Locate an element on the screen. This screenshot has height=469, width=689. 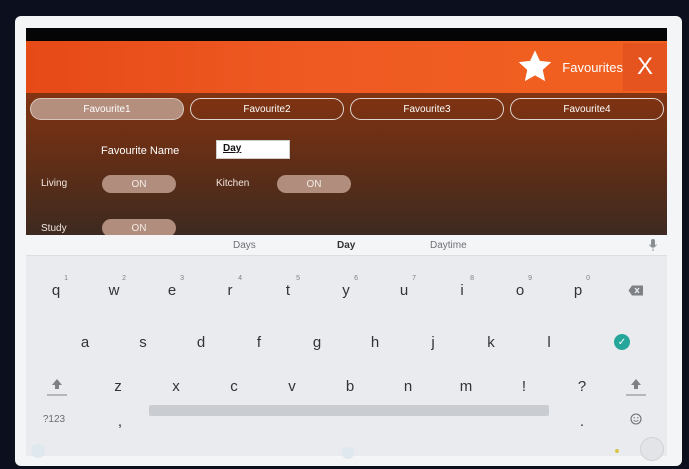
key-i: i8 is located at coordinates (462, 290).